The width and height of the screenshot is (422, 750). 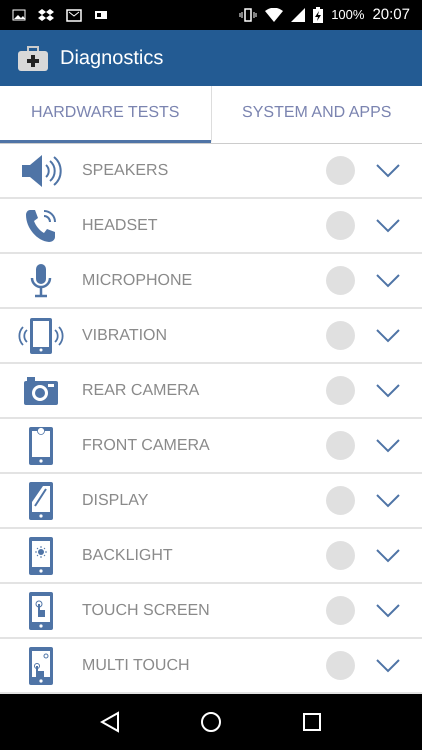 I want to click on tab: HARDWARE TESTS, so click(x=105, y=114).